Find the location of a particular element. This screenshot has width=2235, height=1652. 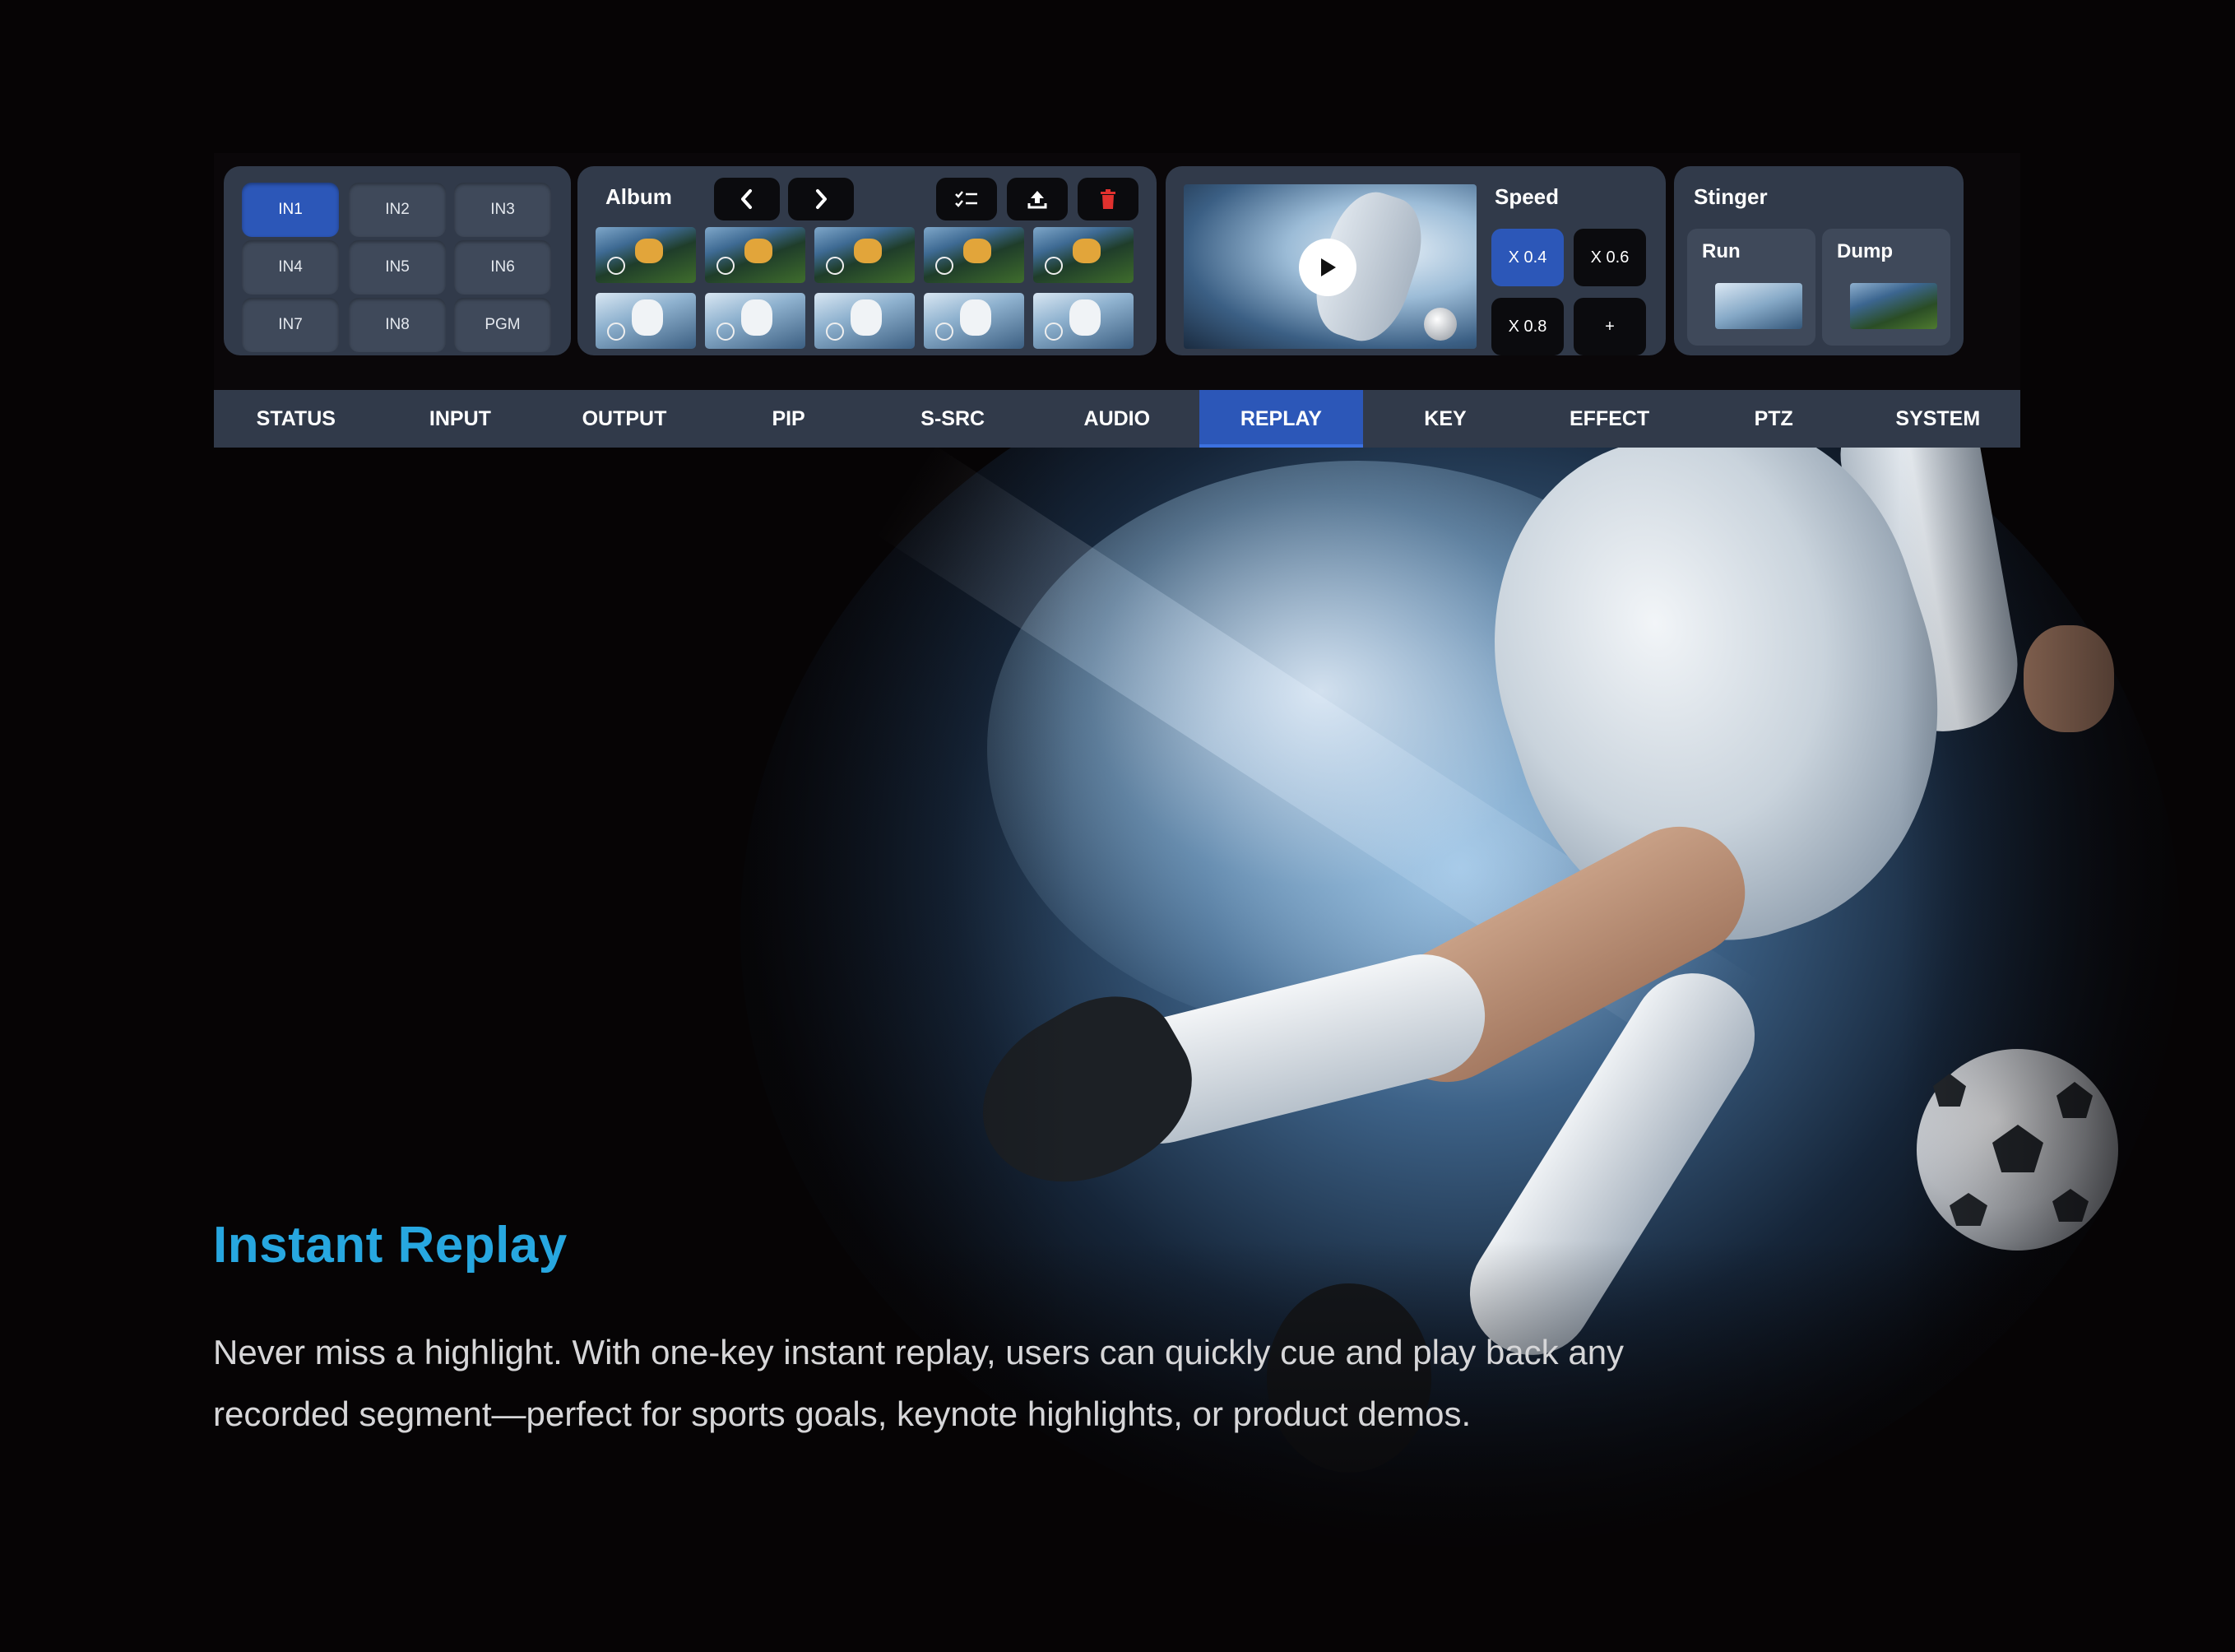

play-button is located at coordinates (1327, 267).